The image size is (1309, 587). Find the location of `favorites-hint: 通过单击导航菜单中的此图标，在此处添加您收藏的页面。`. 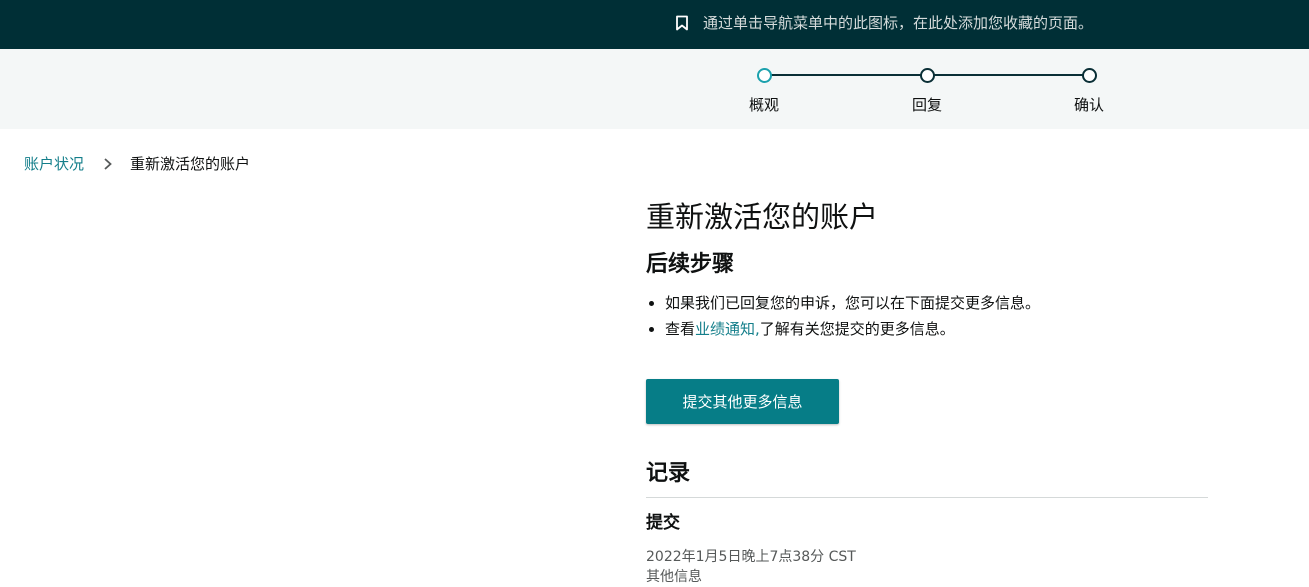

favorites-hint: 通过单击导航菜单中的此图标，在此处添加您收藏的页面。 is located at coordinates (884, 22).